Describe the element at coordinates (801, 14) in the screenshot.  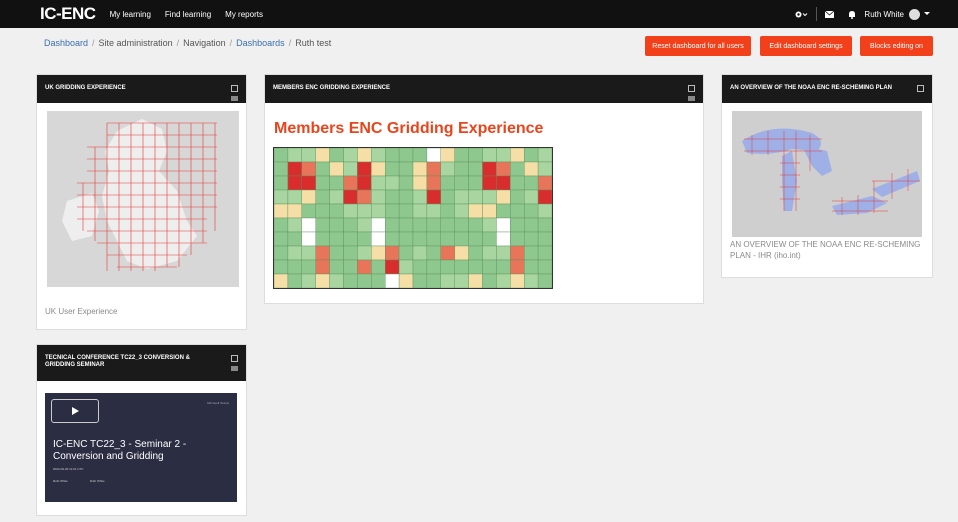
I see `gear-icon` at that location.